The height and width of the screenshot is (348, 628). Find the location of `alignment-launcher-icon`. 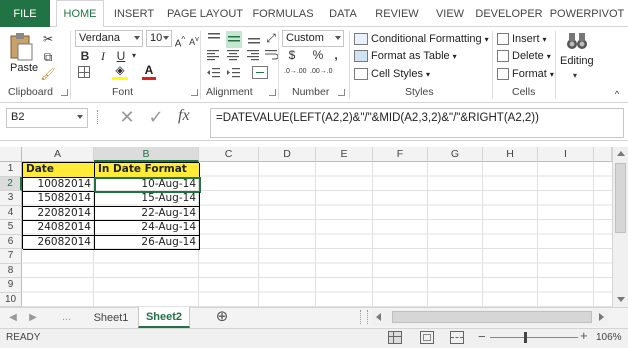

alignment-launcher-icon is located at coordinates (272, 92).